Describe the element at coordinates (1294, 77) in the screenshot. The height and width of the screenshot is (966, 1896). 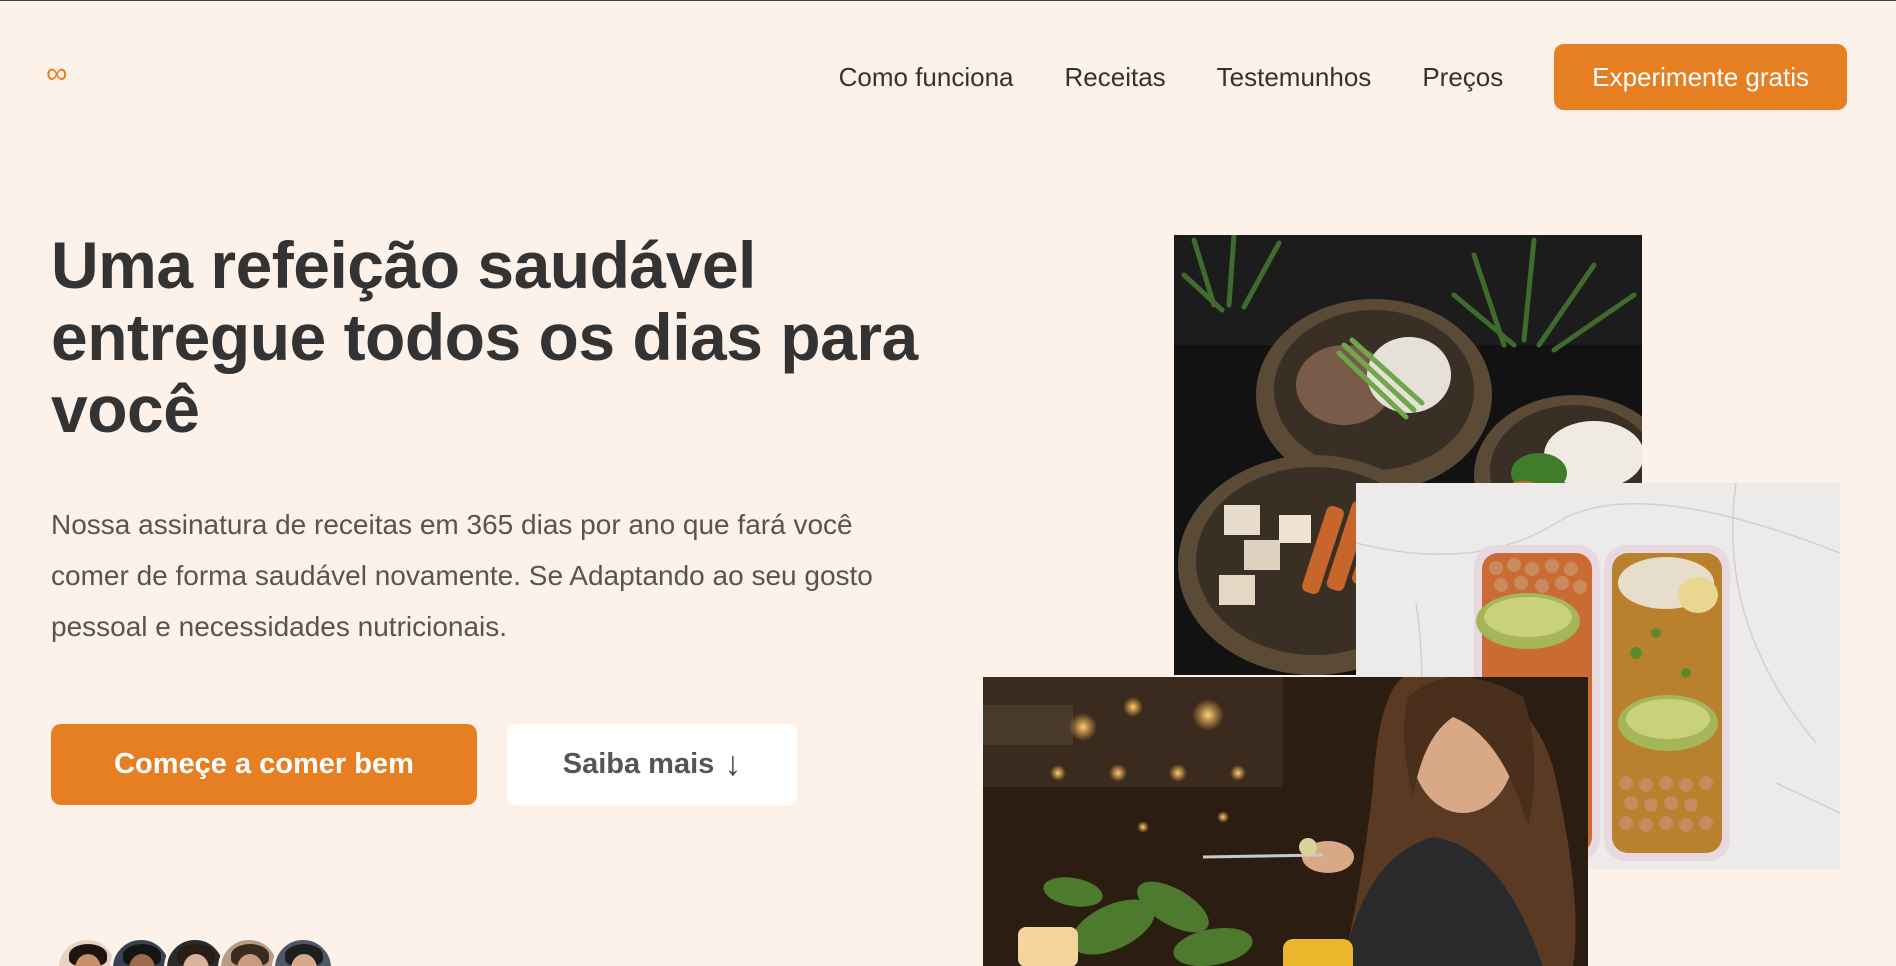
I see `nav-link-testemunhos: Testemunhos` at that location.